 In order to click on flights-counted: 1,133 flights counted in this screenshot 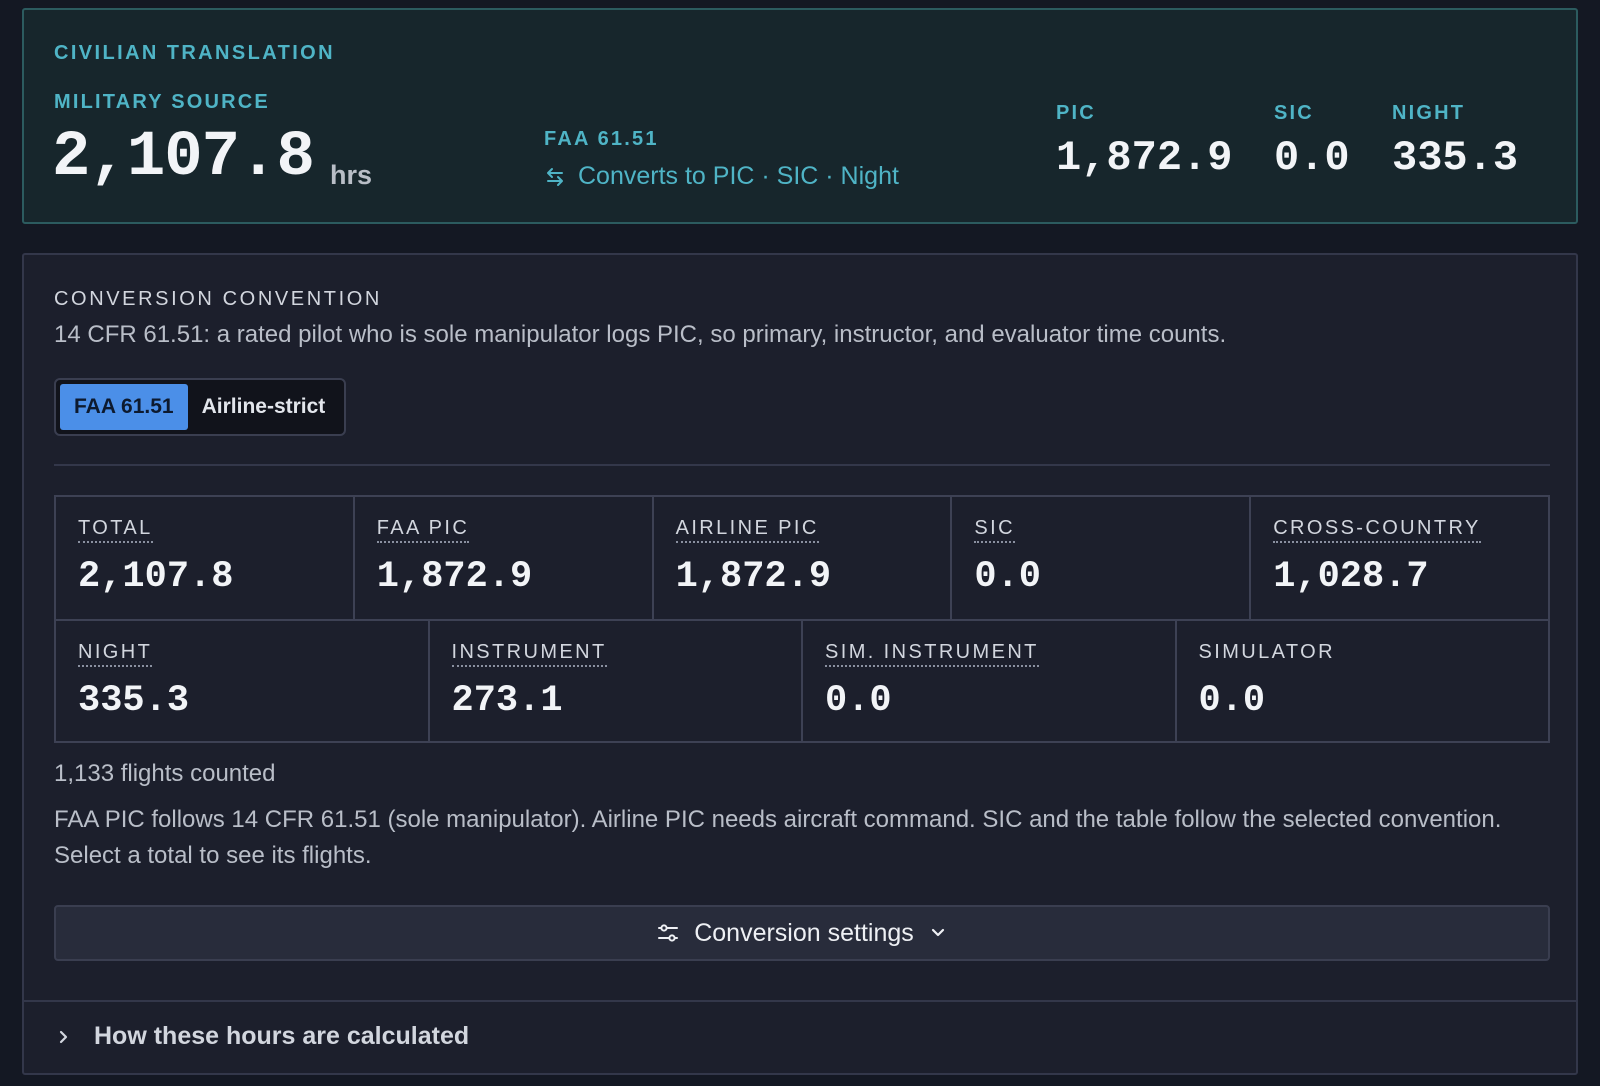, I will do `click(165, 773)`.